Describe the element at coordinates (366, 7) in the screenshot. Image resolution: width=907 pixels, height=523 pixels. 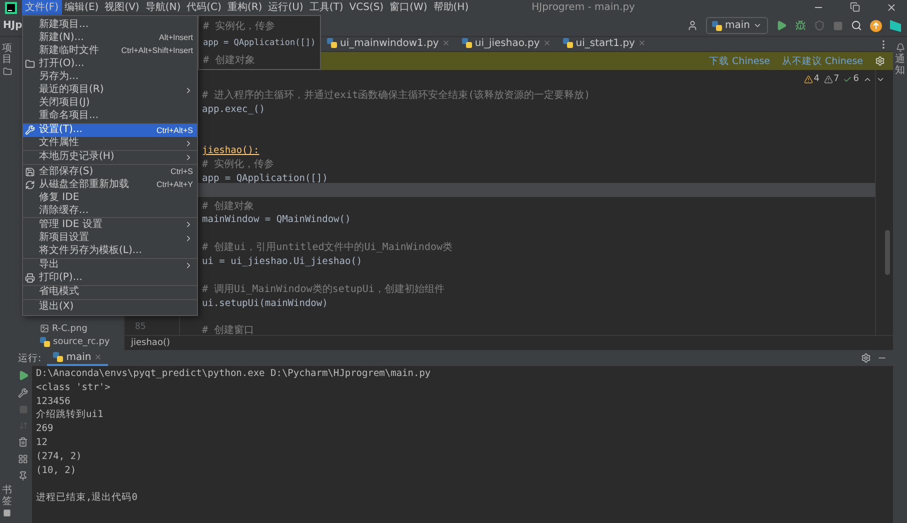
I see `menu-bar-item: VCS(S)` at that location.